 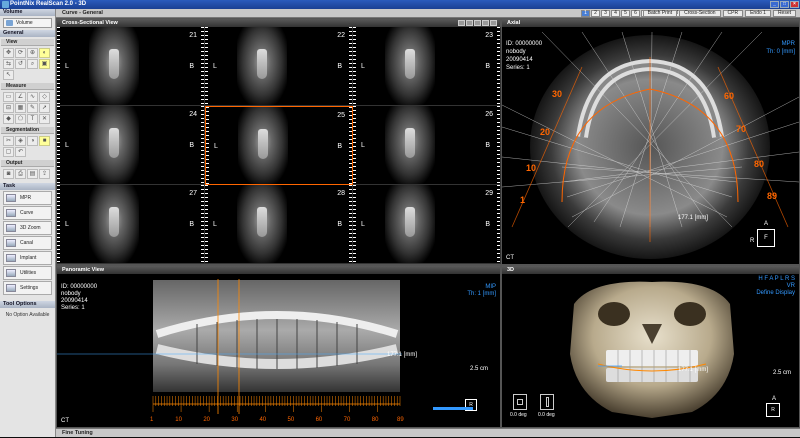 I want to click on density-icon: ▦, so click(x=20, y=108).